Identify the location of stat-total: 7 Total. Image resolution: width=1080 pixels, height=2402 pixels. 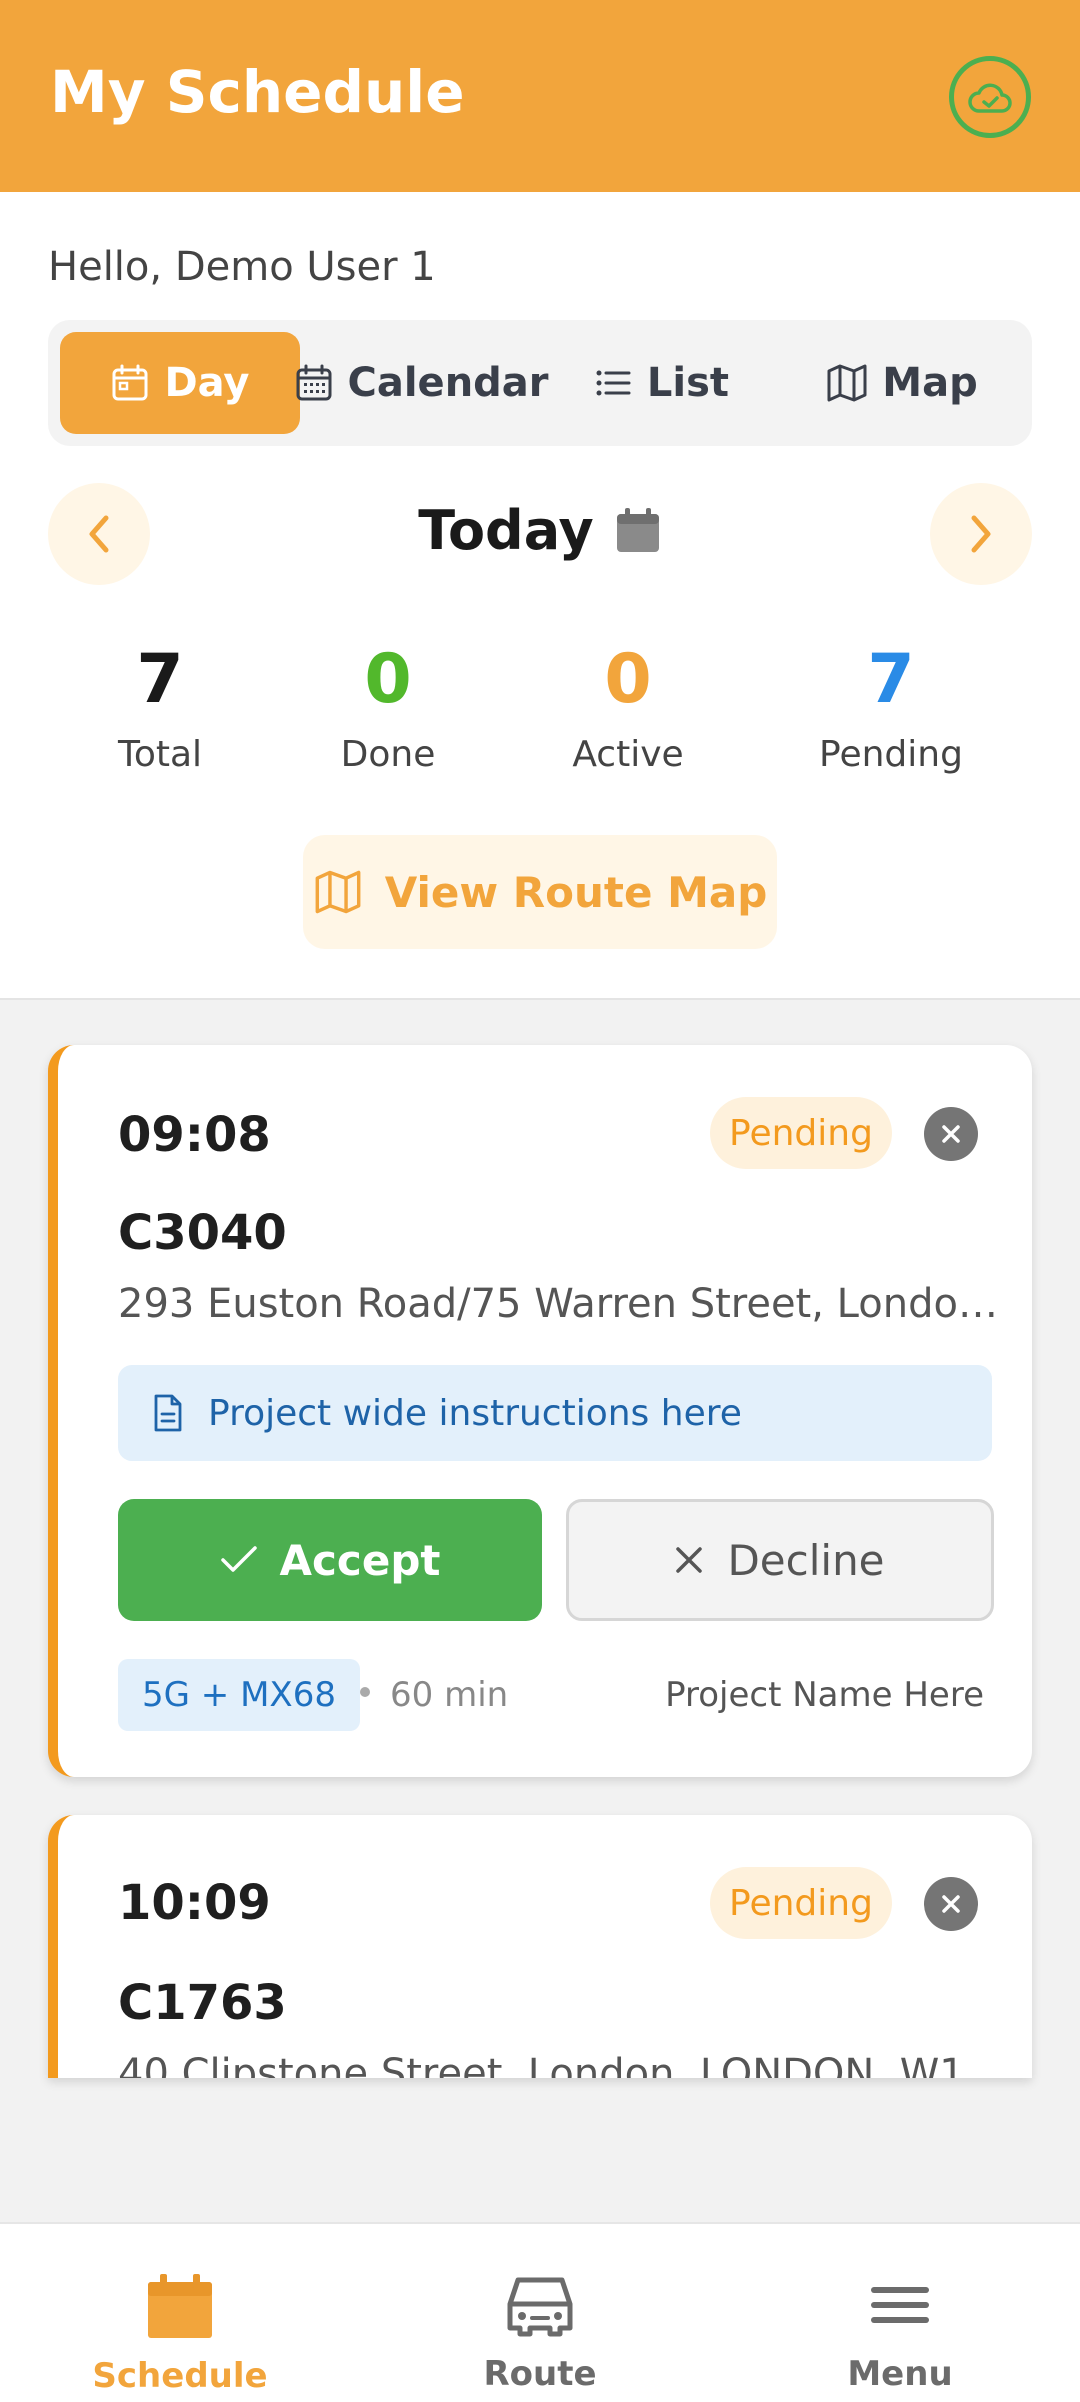
(160, 707).